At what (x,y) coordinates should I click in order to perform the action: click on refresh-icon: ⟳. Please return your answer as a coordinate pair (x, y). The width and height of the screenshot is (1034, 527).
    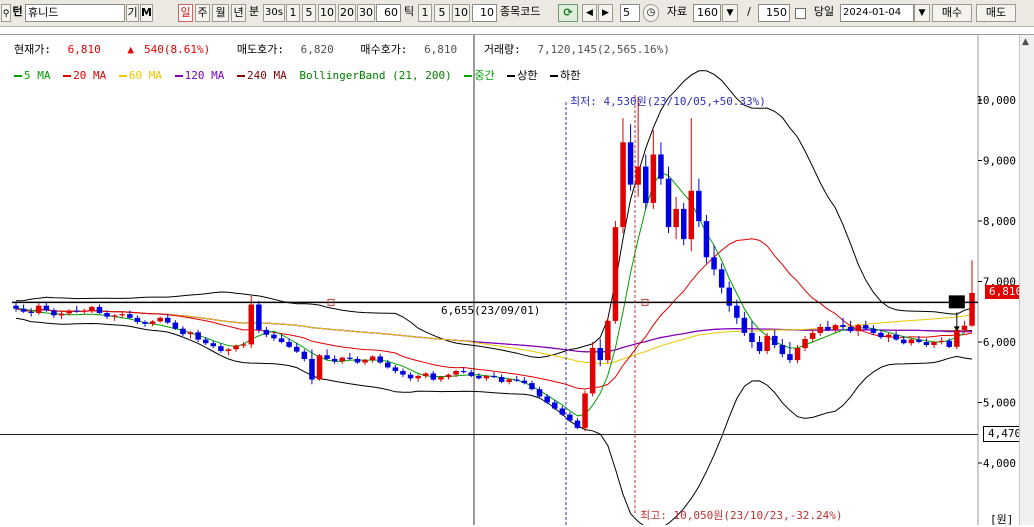
    Looking at the image, I should click on (568, 13).